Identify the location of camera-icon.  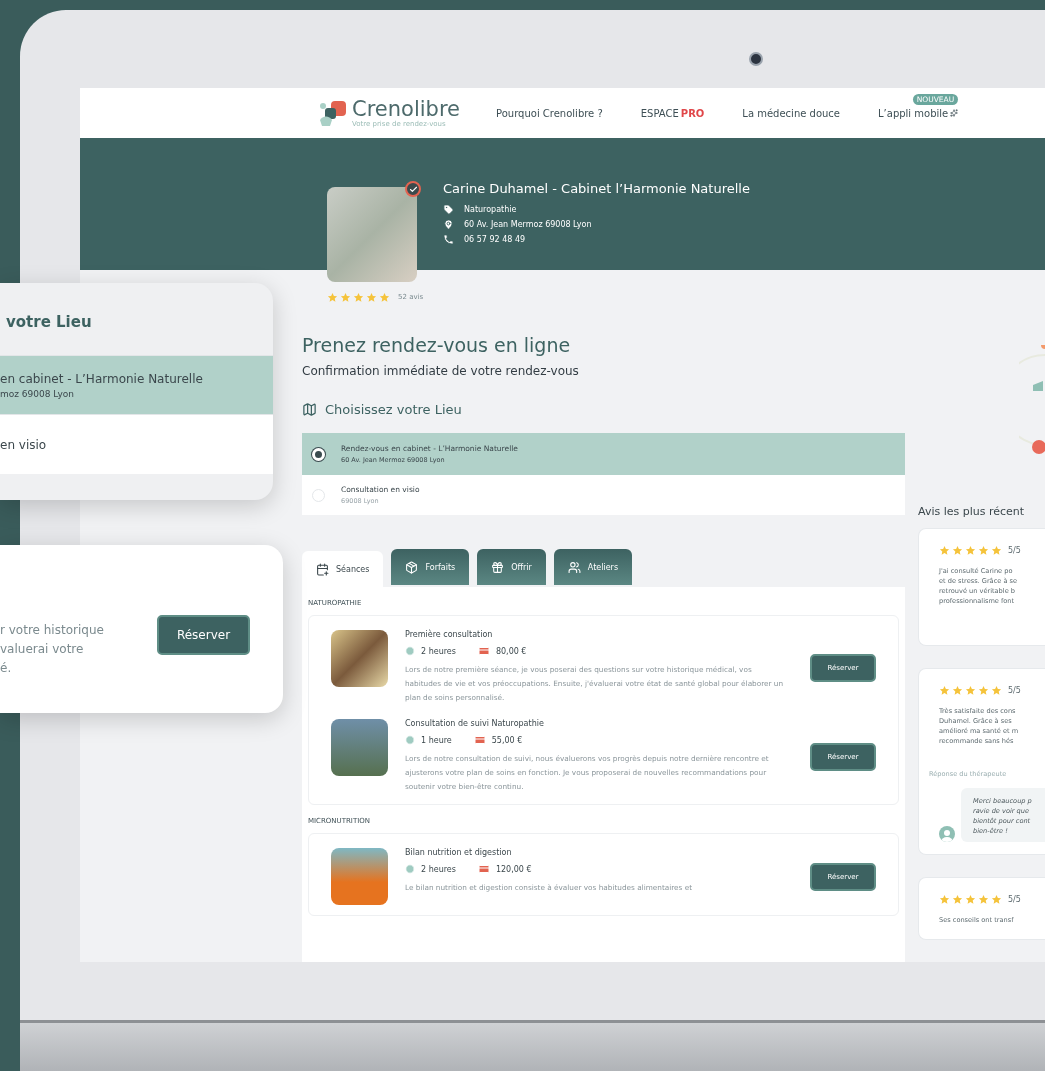
(756, 59).